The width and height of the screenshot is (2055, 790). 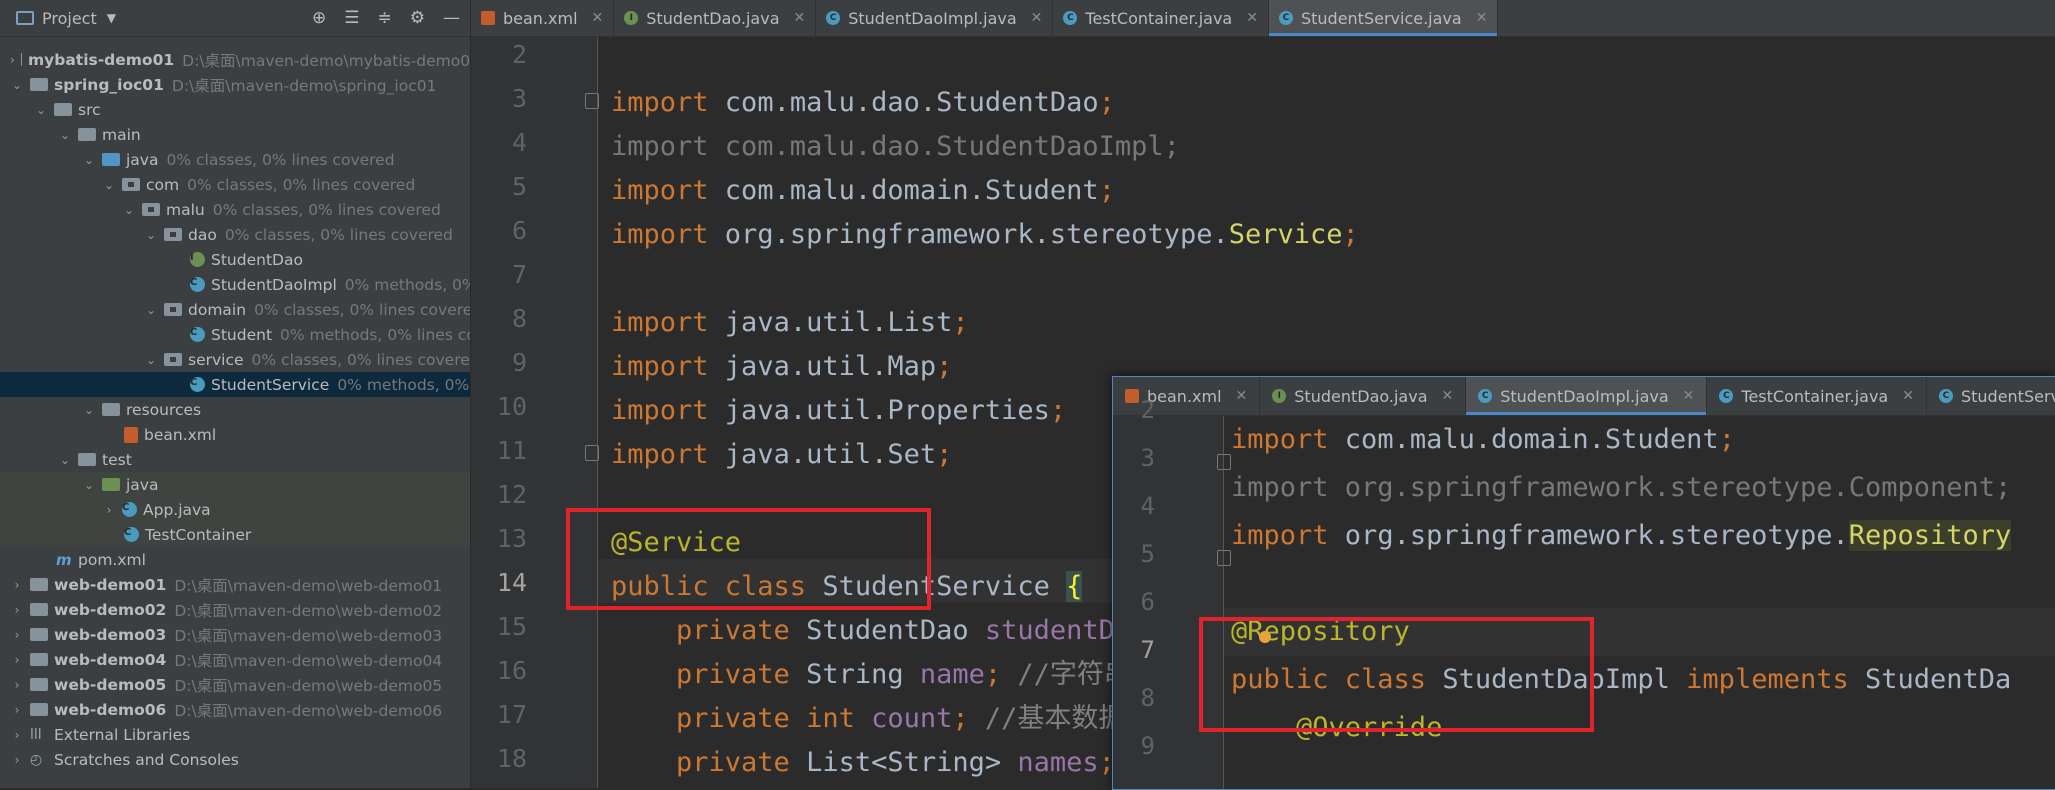 What do you see at coordinates (451, 18) in the screenshot?
I see `minimize-icon: —` at bounding box center [451, 18].